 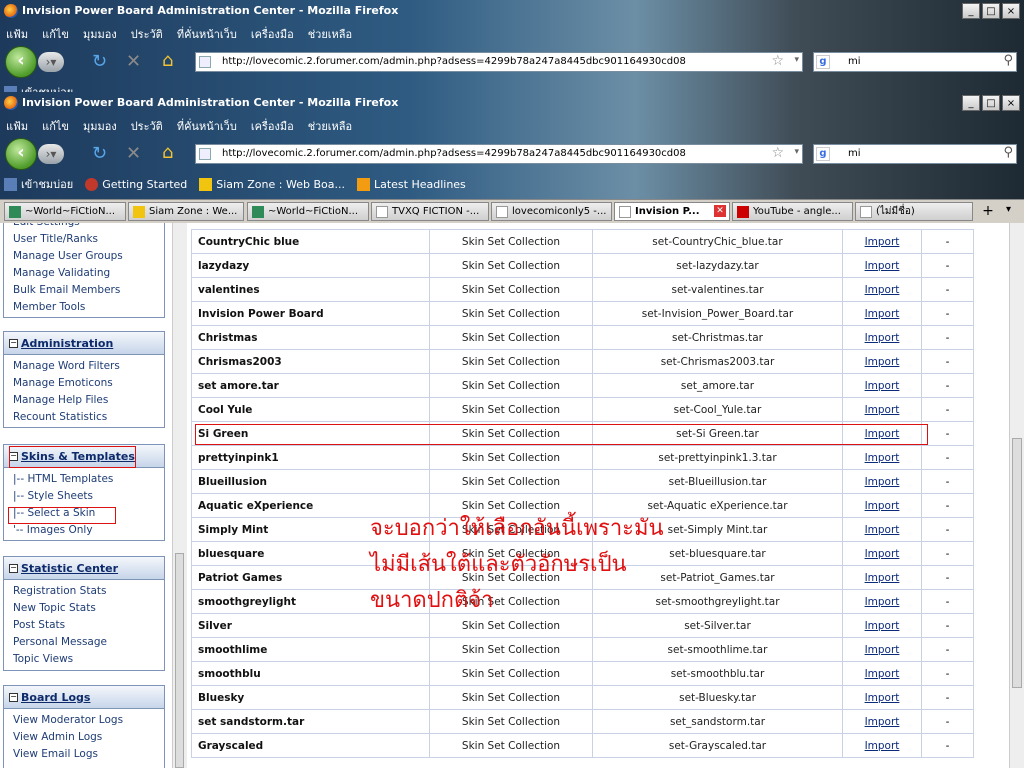 I want to click on section-title: Statistic Center, so click(x=69, y=568).